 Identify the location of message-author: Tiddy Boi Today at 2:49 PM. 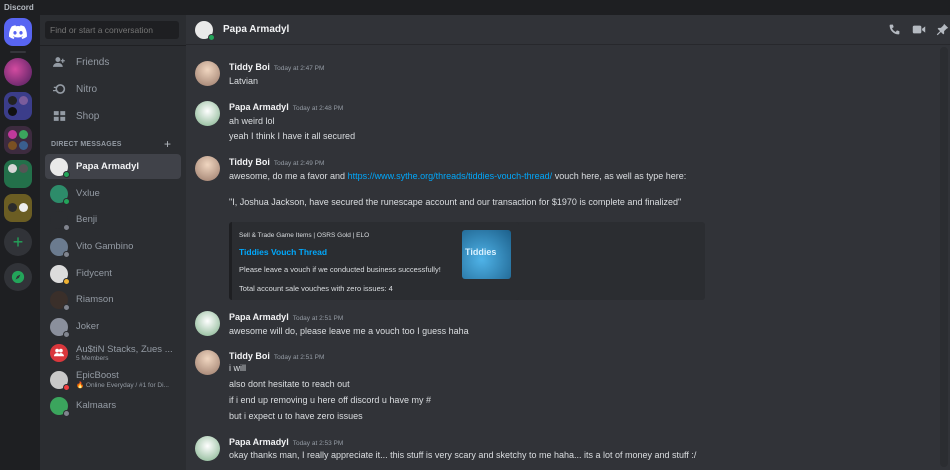
(276, 162).